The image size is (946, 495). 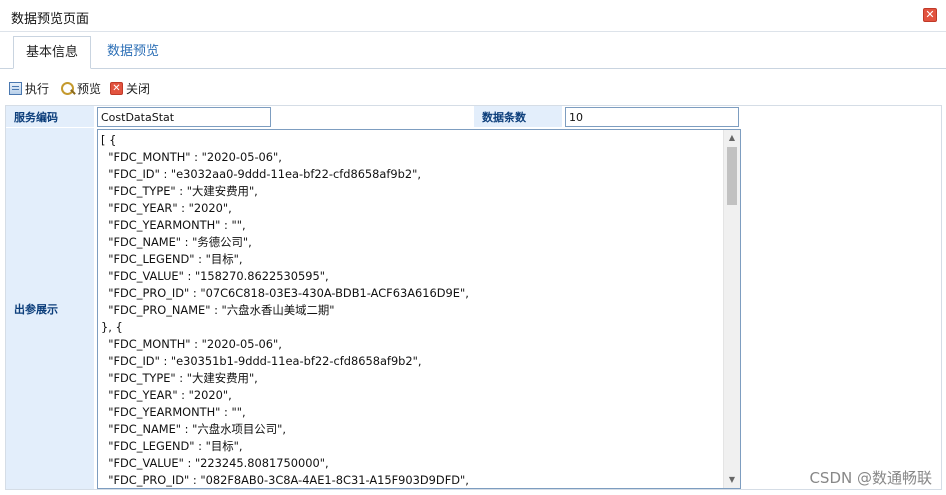 I want to click on tab-data-preview: 数据预览, so click(x=133, y=52).